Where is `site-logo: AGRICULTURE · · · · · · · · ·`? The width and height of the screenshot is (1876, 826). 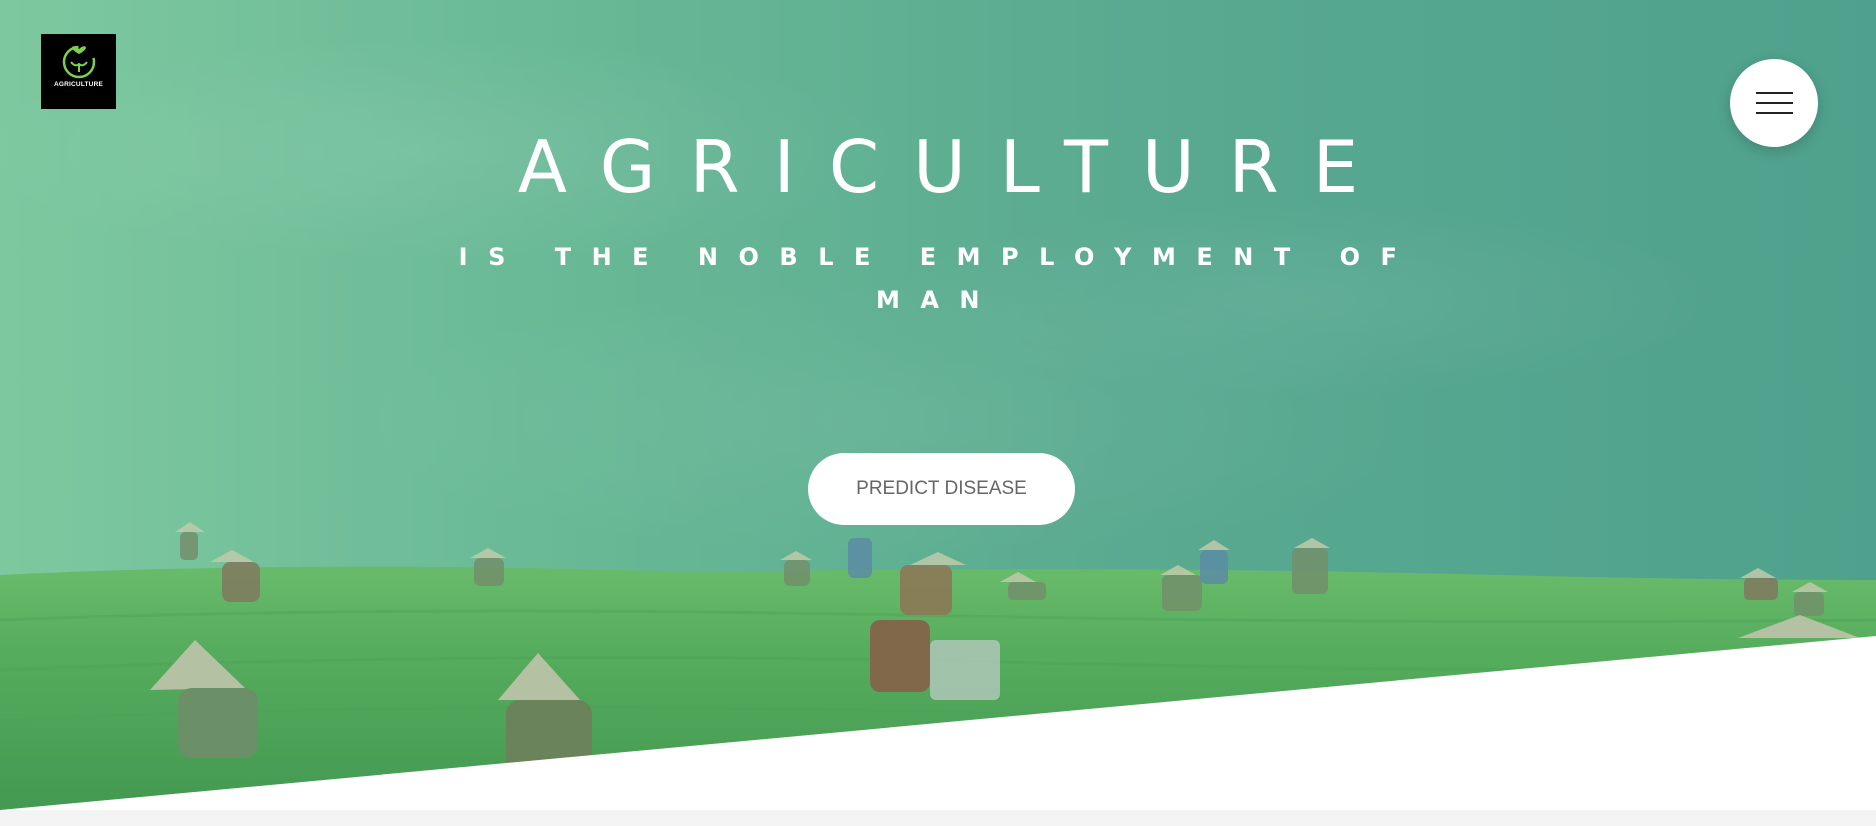 site-logo: AGRICULTURE · · · · · · · · · is located at coordinates (78, 71).